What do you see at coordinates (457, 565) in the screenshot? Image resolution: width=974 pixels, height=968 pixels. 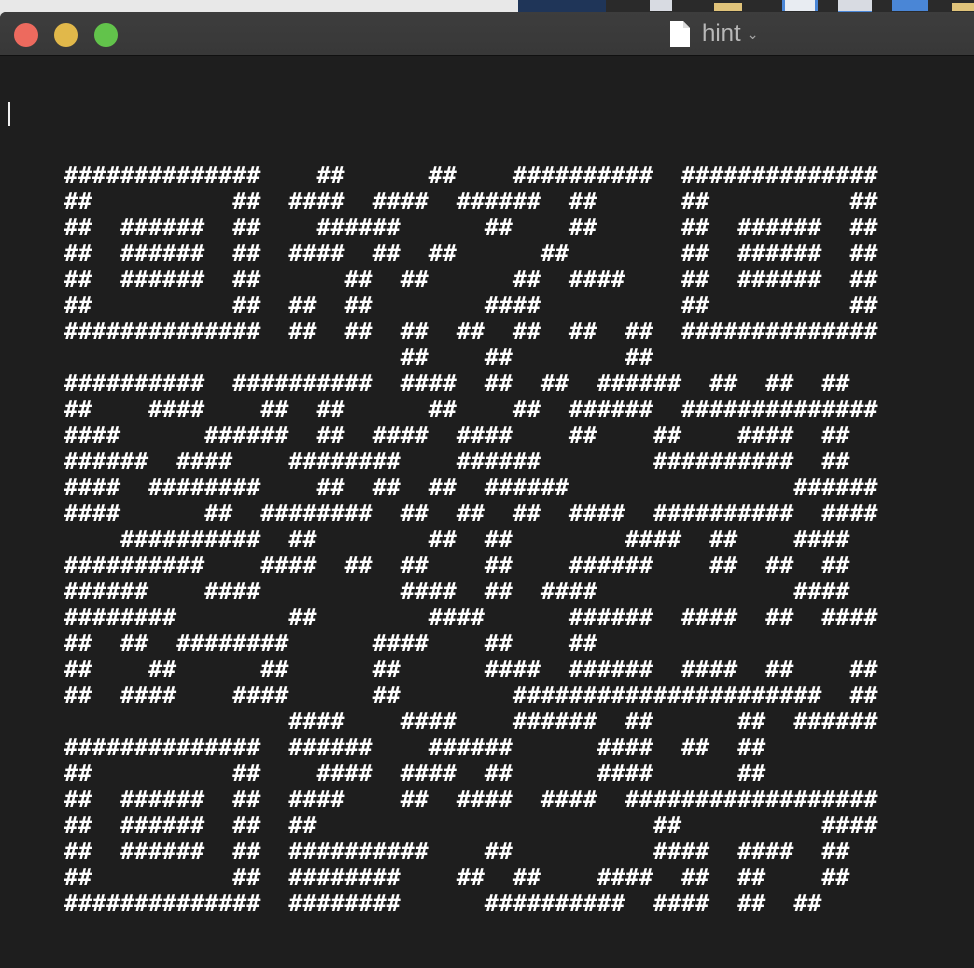 I see `qr-text-line: ########## #### ## ## ## ###### ## ## ##` at bounding box center [457, 565].